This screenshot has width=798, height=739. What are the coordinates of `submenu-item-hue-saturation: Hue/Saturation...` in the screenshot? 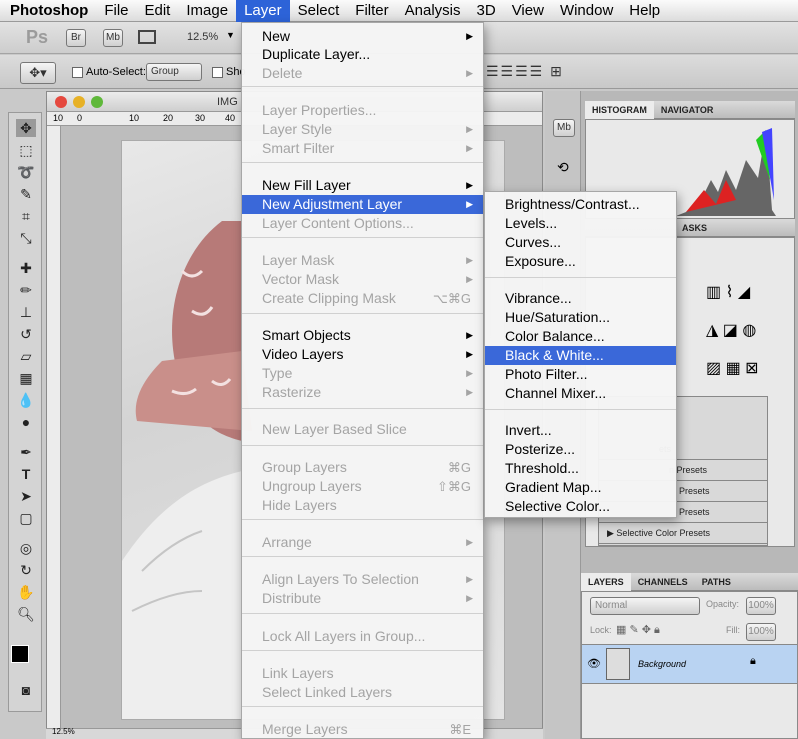 It's located at (580, 317).